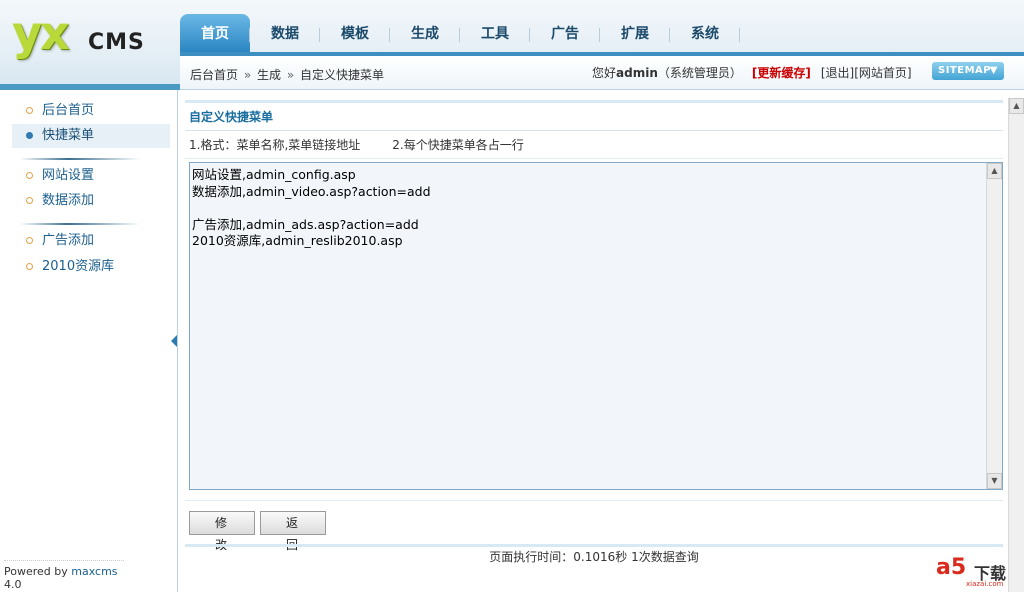  I want to click on logo-text: CMS, so click(116, 42).